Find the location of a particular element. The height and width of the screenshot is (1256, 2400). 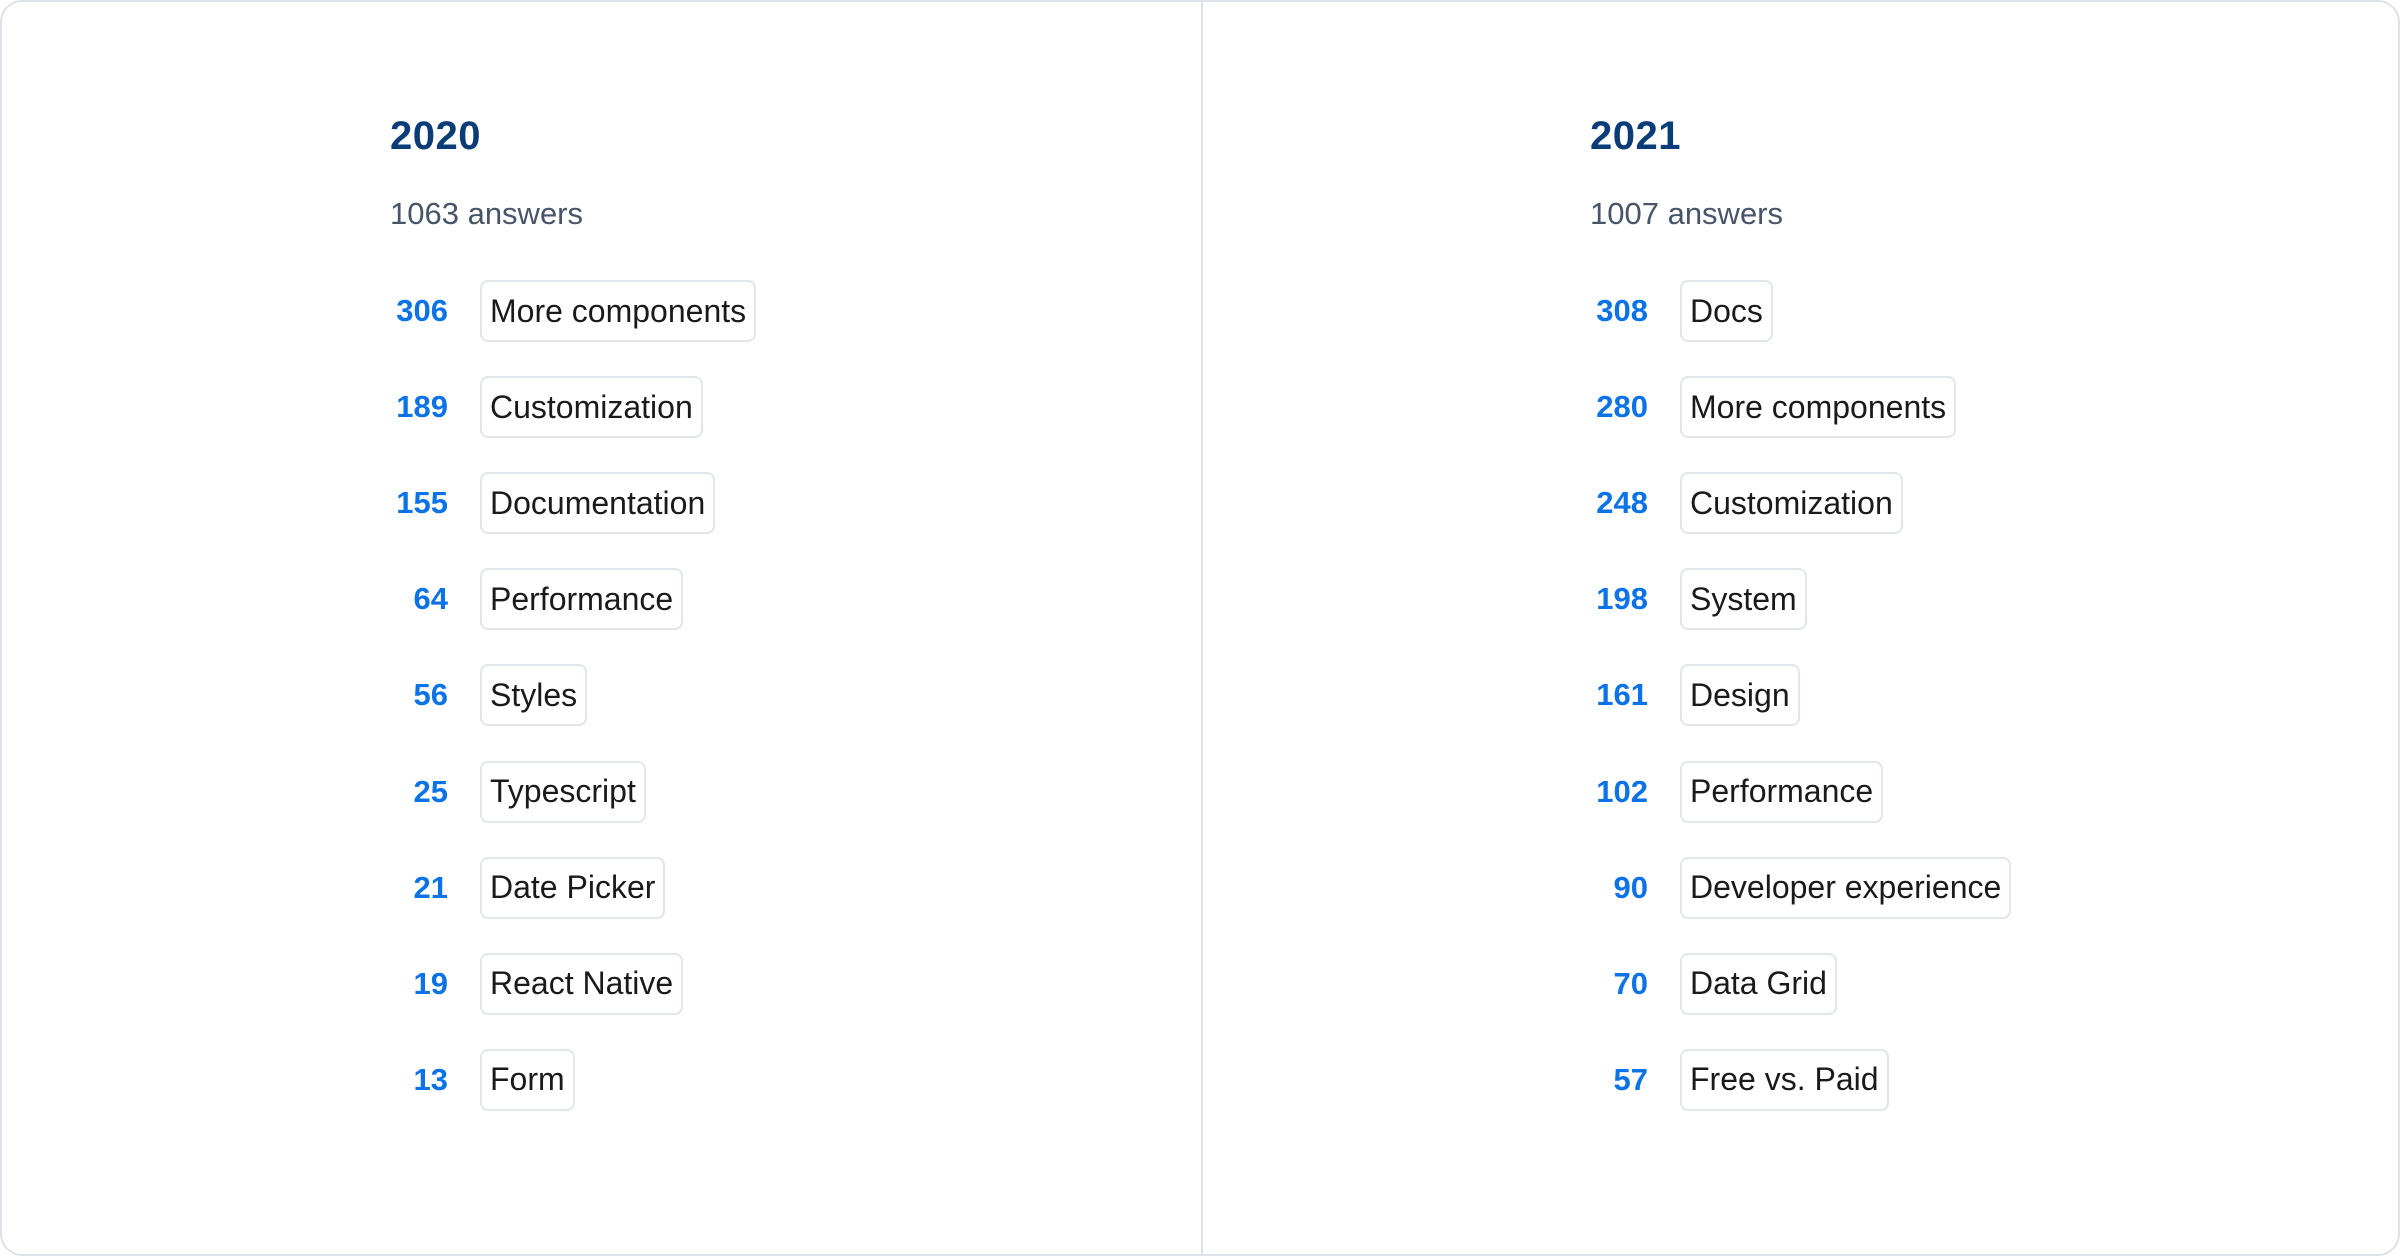

item-count: 248 is located at coordinates (1622, 503).